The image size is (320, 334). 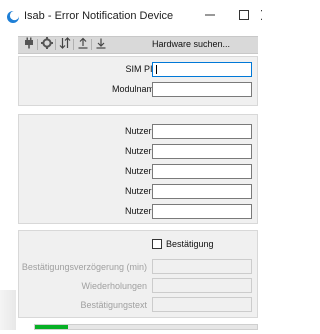 I want to click on user-2-input, so click(x=202, y=151).